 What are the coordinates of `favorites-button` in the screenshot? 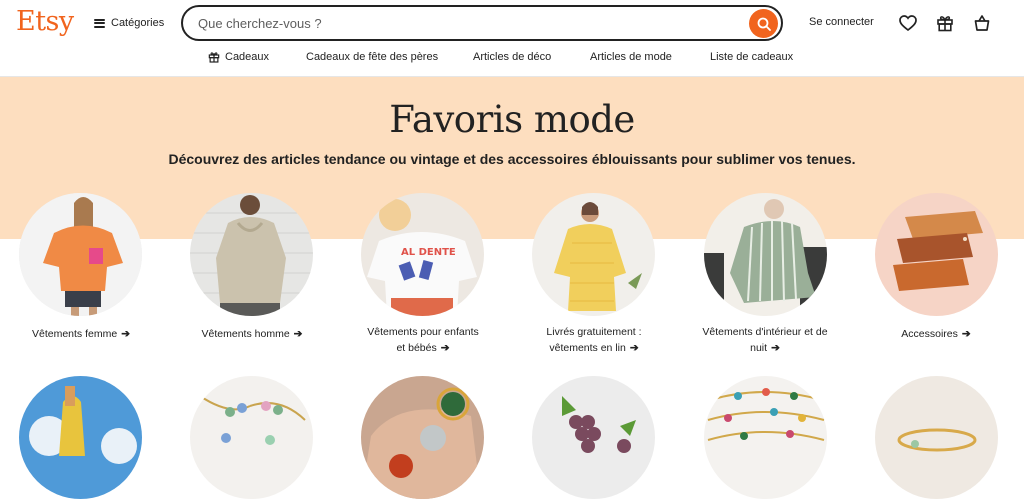 It's located at (908, 23).